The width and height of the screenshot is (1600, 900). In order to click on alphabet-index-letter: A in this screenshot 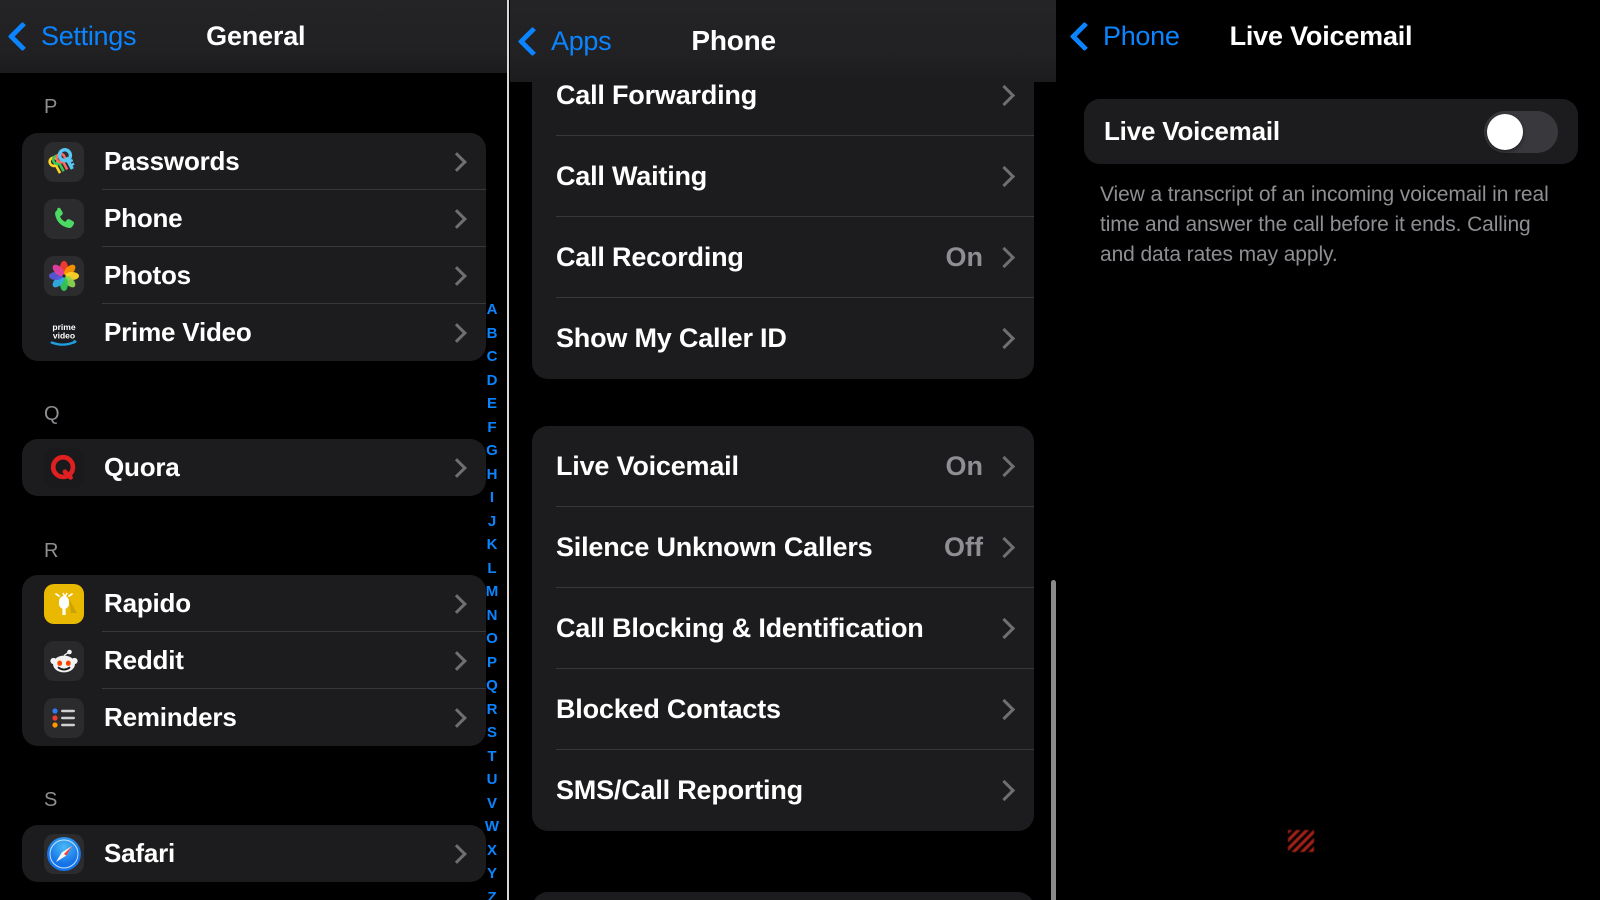, I will do `click(492, 310)`.